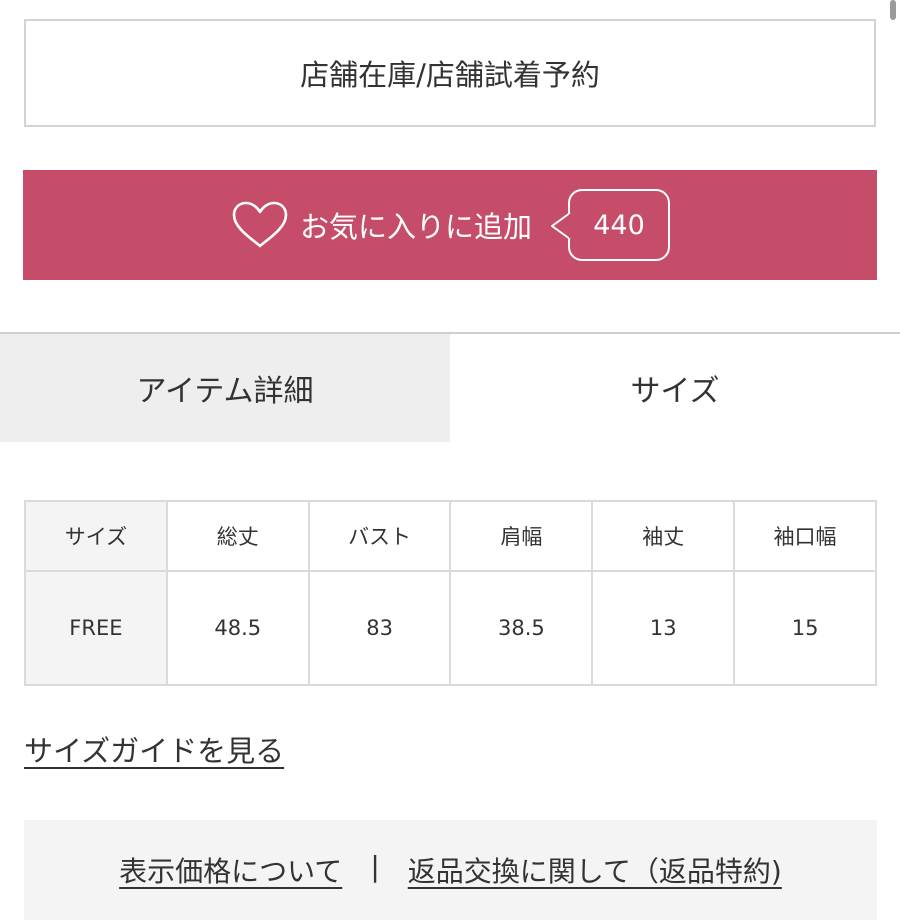 The image size is (900, 920). Describe the element at coordinates (619, 225) in the screenshot. I see `favorites-count: 440` at that location.